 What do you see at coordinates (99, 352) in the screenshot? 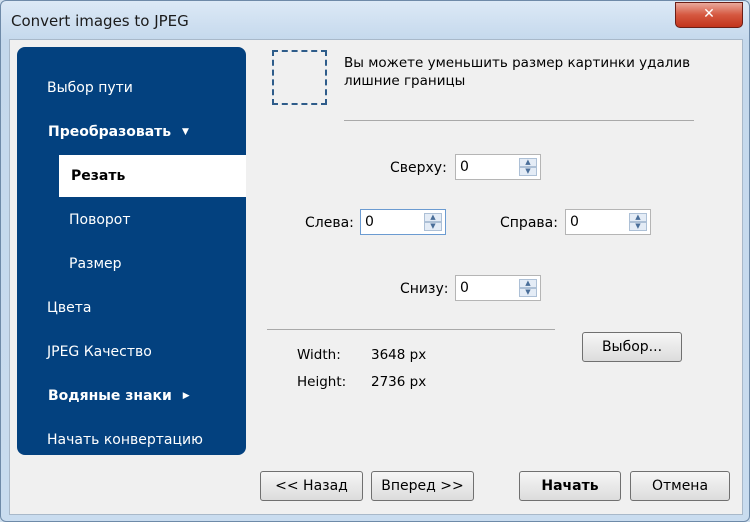
I see `sidebar-item-label: JPEG Качество` at bounding box center [99, 352].